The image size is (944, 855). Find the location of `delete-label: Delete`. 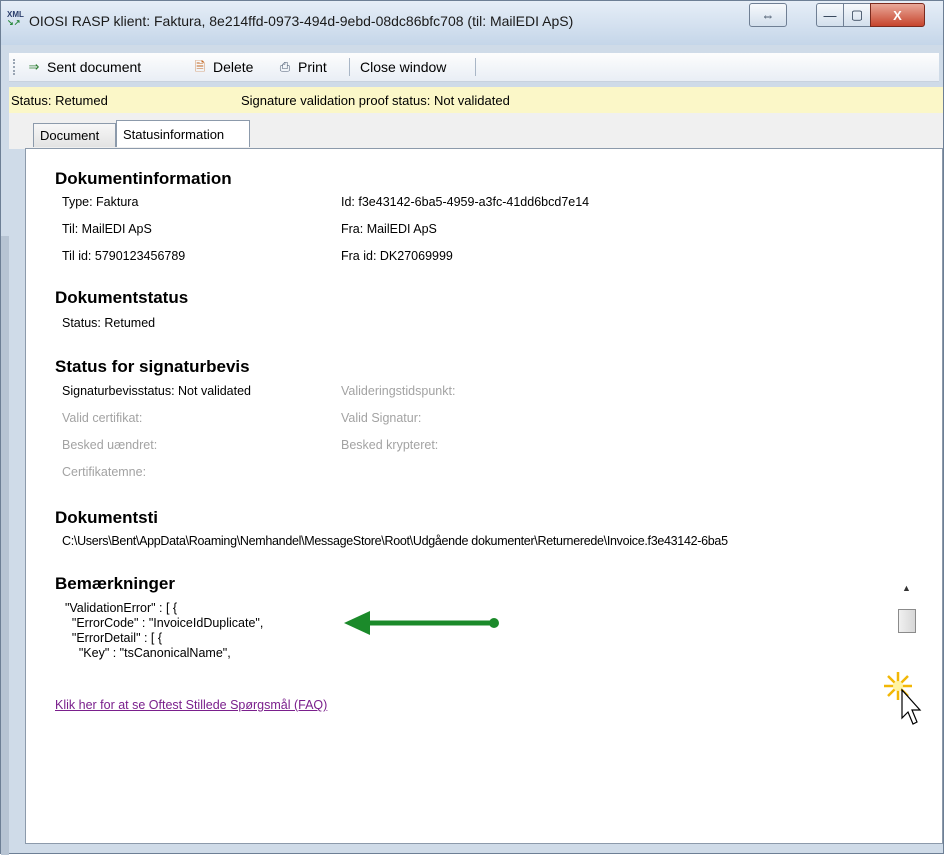

delete-label: Delete is located at coordinates (233, 67).